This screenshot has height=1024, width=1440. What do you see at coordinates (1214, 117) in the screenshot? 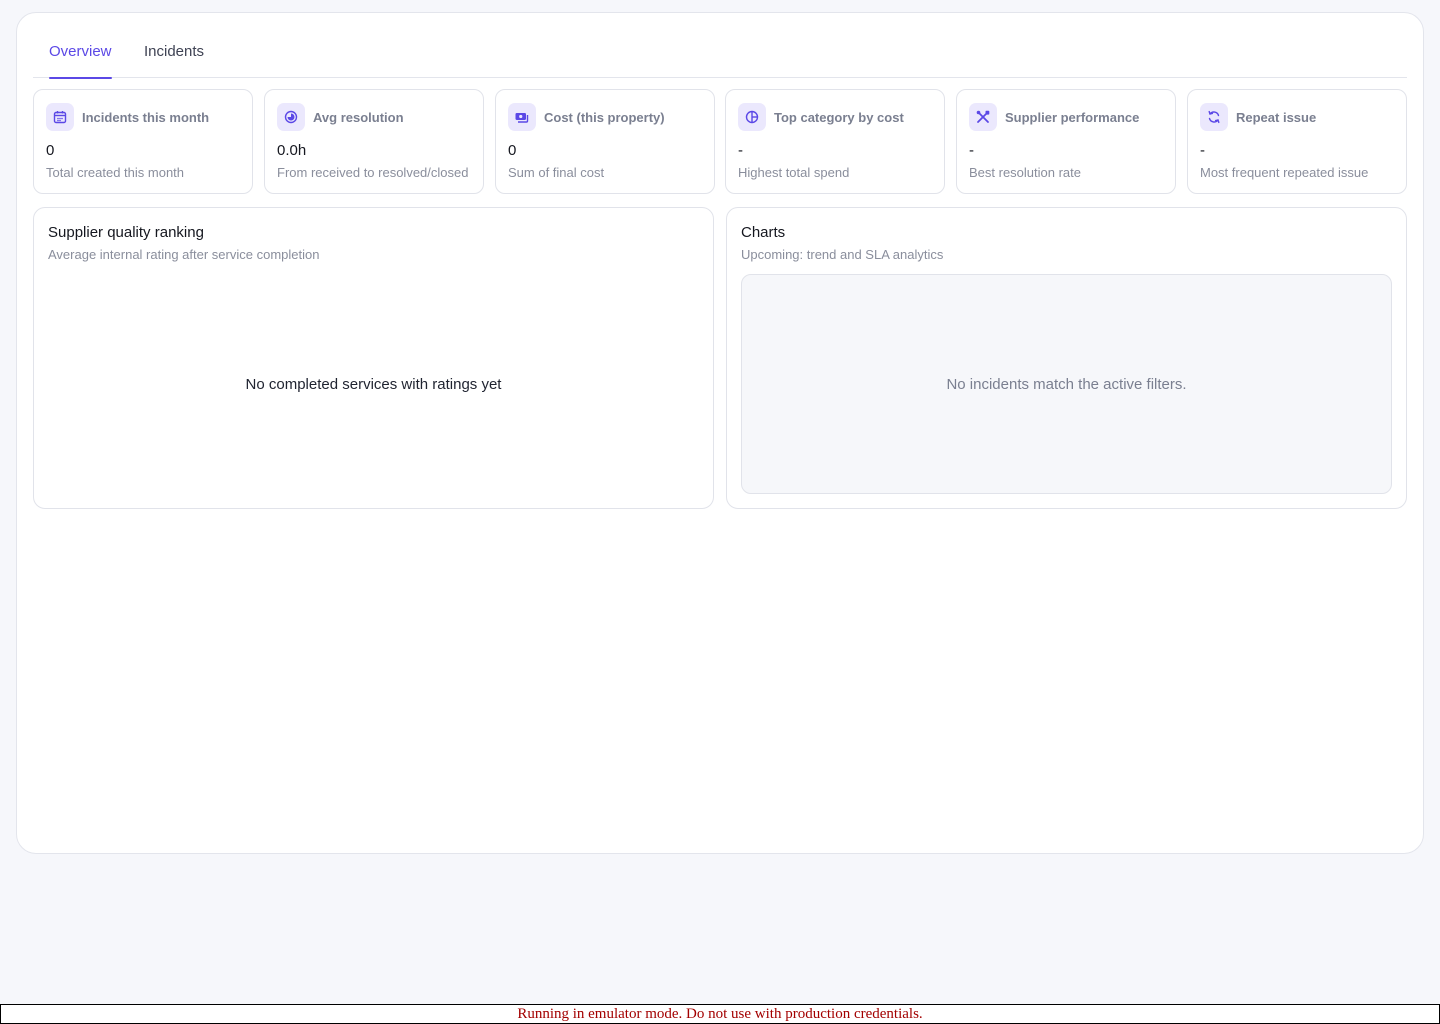
I see `refresh-icon` at bounding box center [1214, 117].